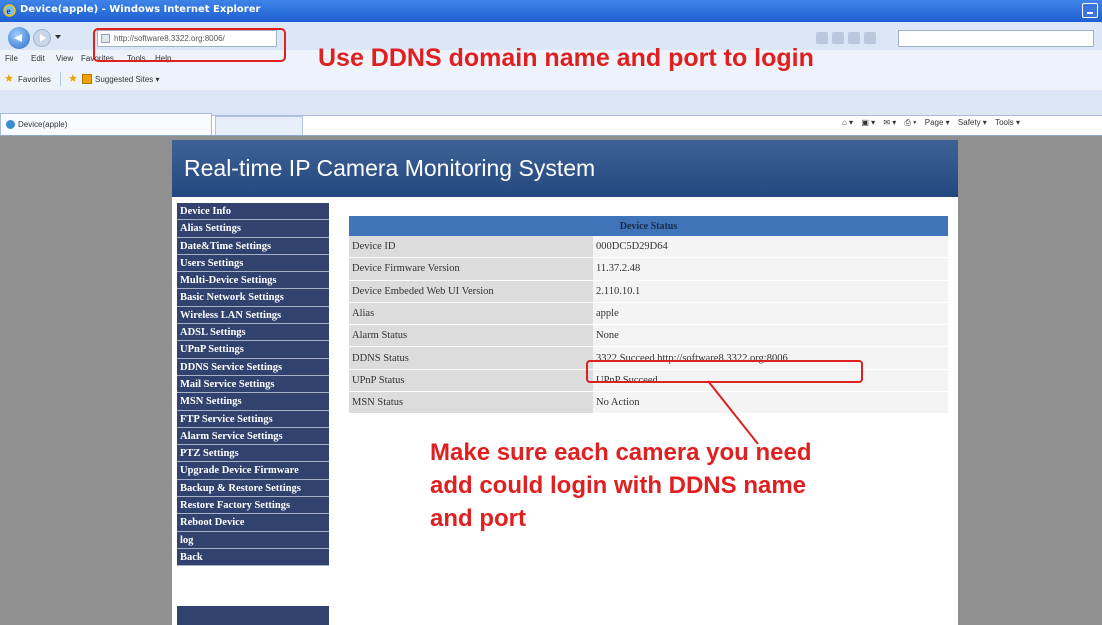  I want to click on row-label: UPnP Status, so click(471, 381).